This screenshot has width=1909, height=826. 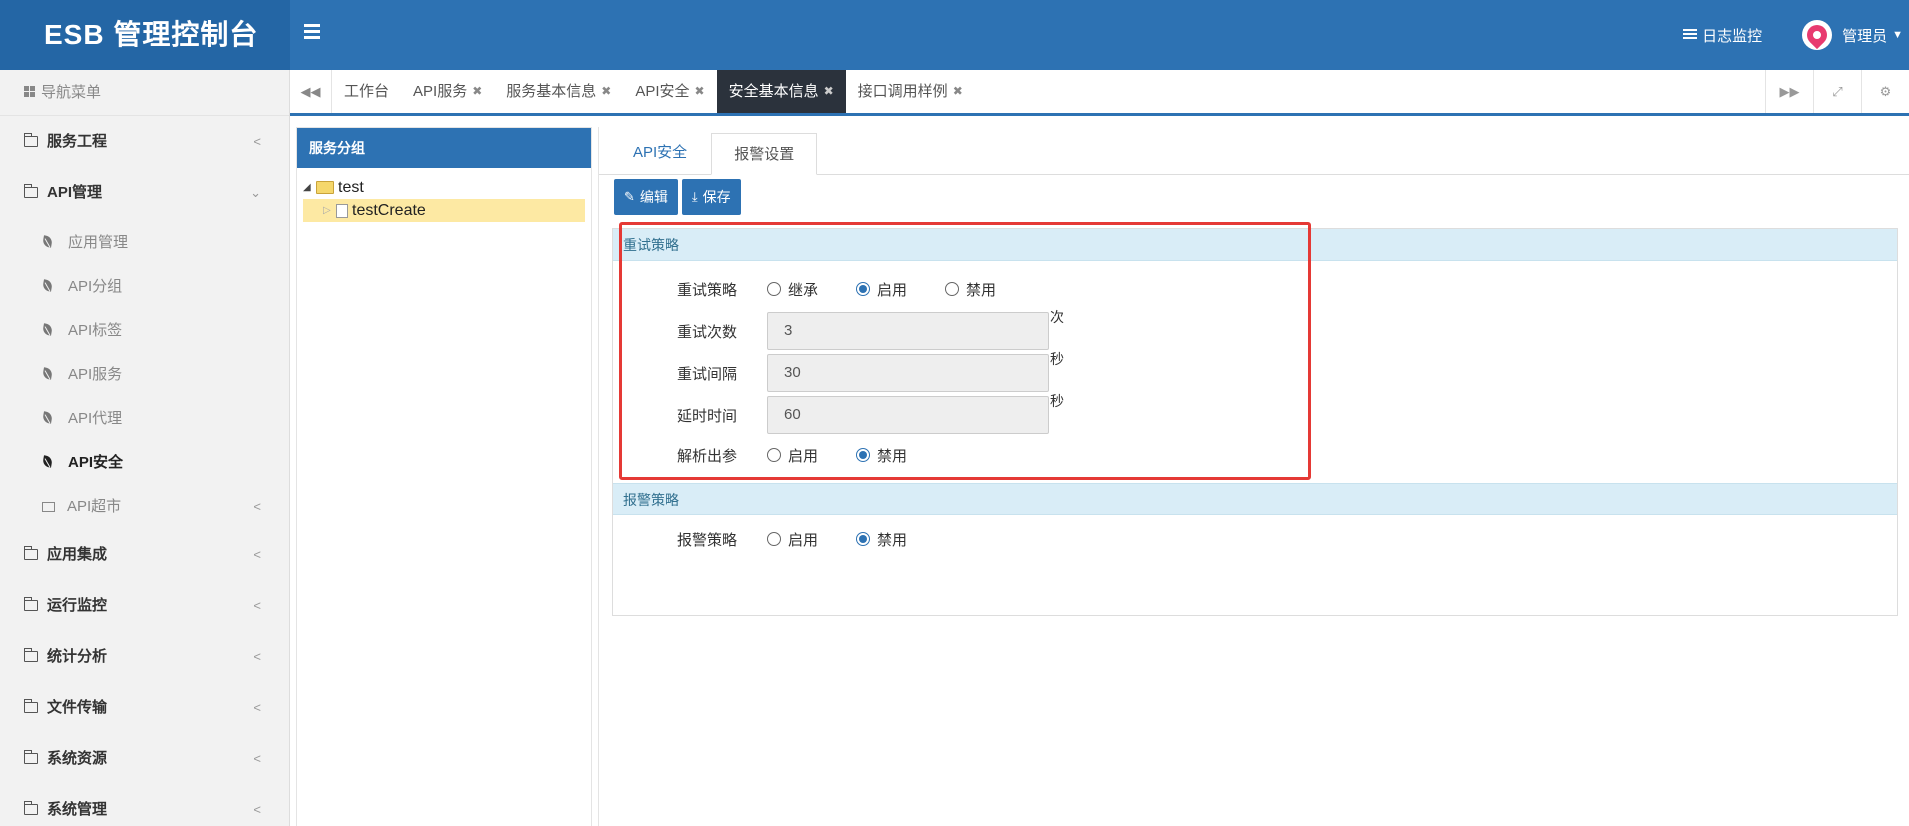 What do you see at coordinates (440, 91) in the screenshot?
I see `tab-label: API服务` at bounding box center [440, 91].